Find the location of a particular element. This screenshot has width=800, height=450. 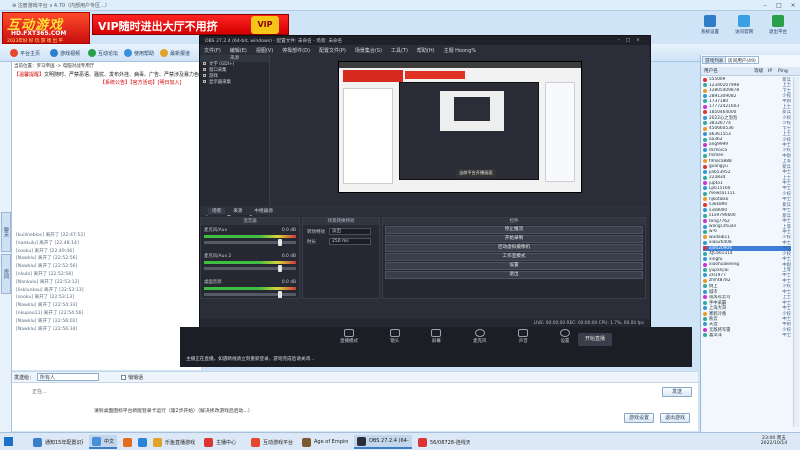

tab-relay: 中继器源 is located at coordinates (263, 211).